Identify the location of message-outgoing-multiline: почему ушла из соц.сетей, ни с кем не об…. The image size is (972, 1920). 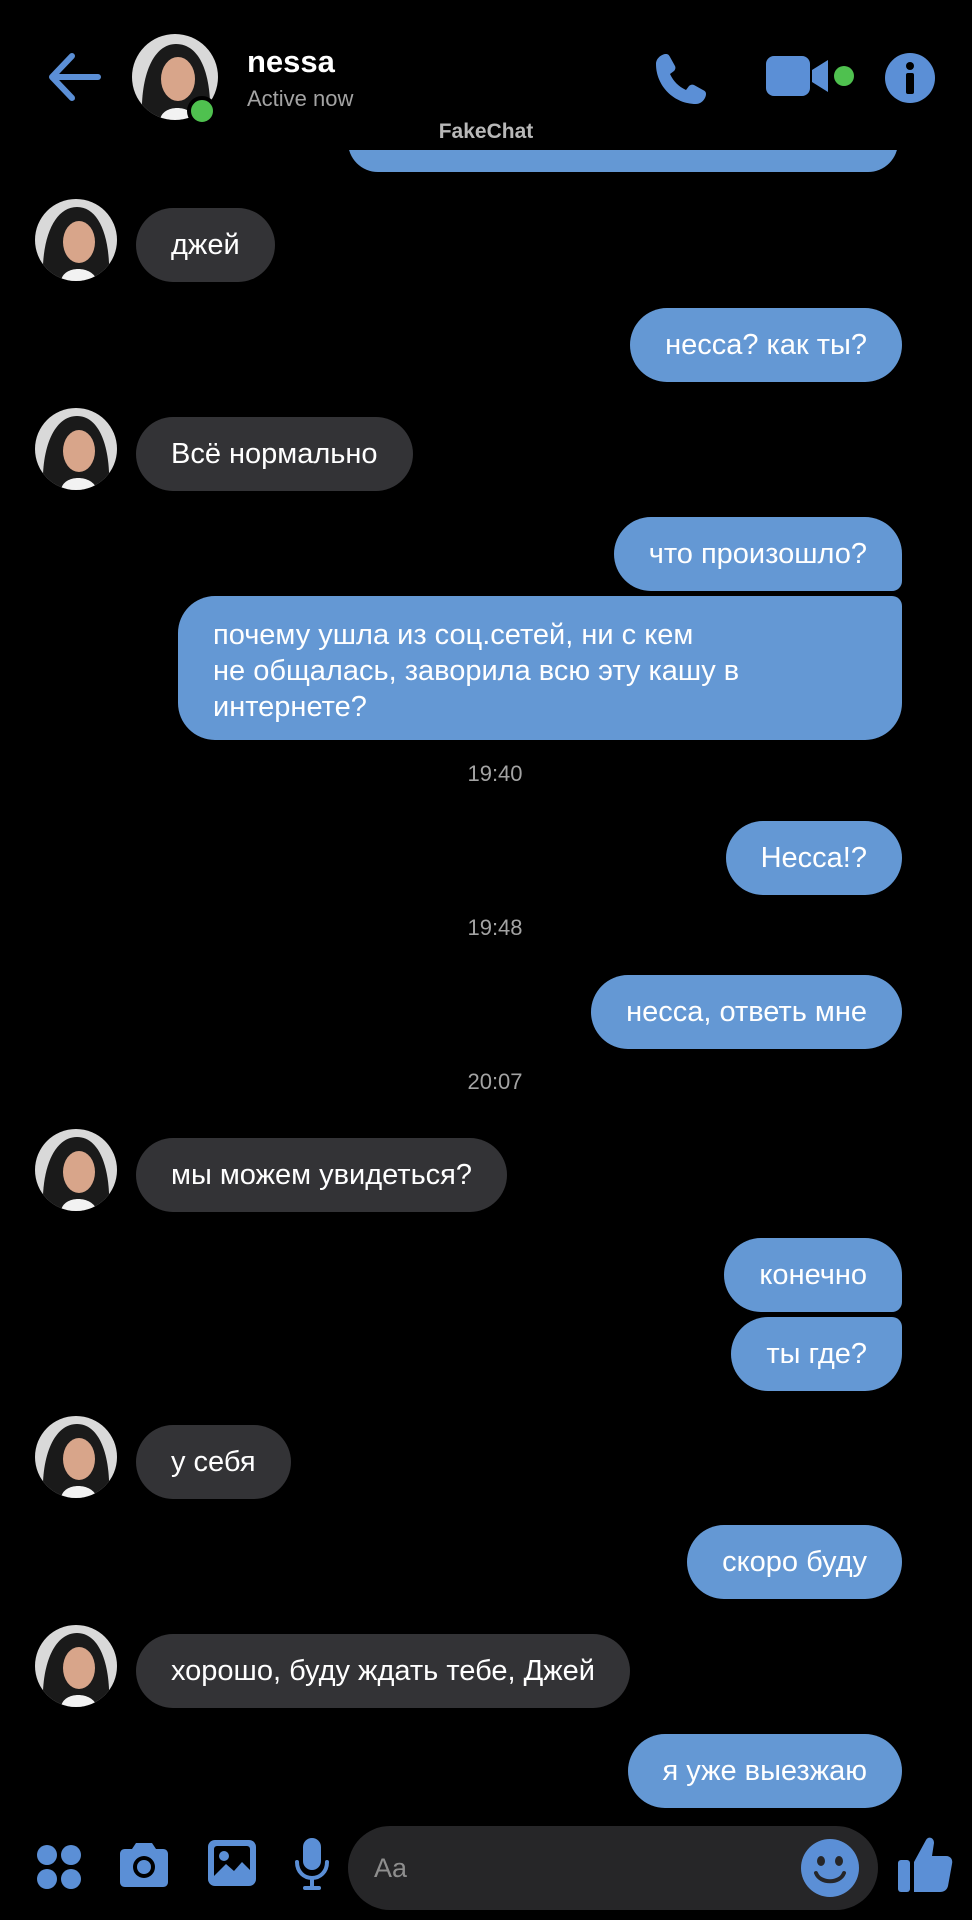
(540, 668).